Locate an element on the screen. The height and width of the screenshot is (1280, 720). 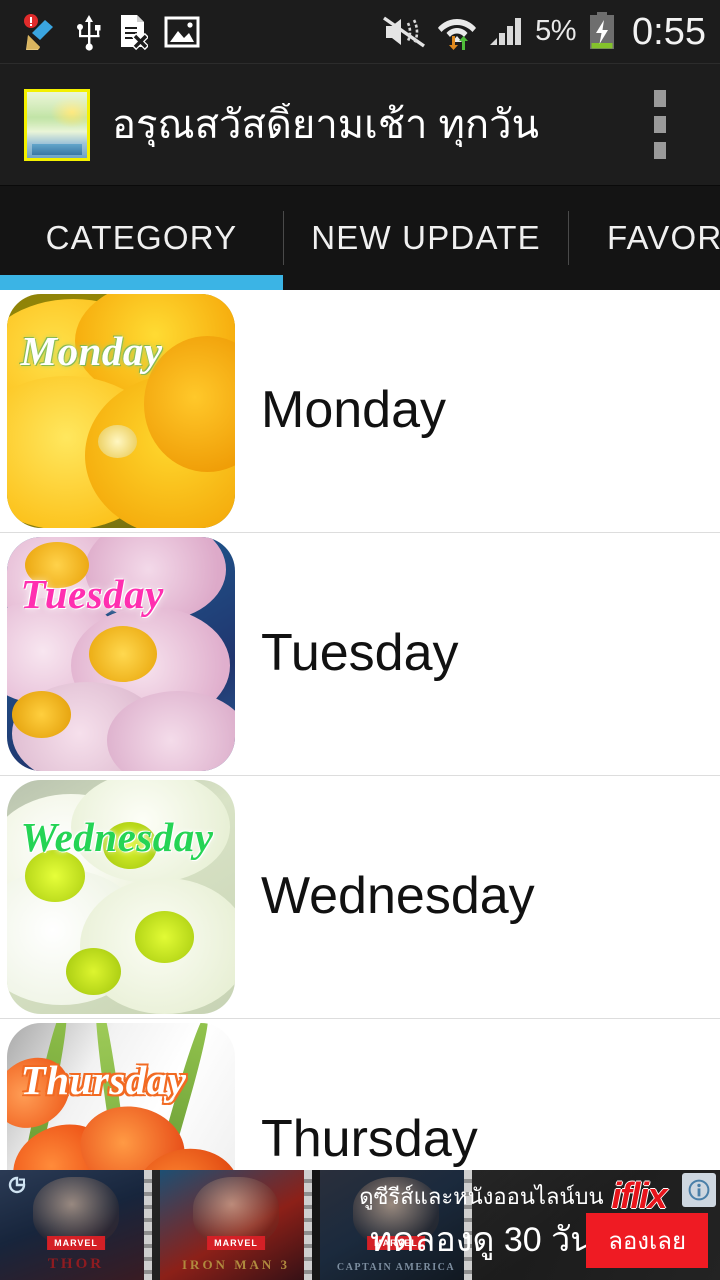
status-bar-right-icons: 5% 0:55 is located at coordinates (544, 31).